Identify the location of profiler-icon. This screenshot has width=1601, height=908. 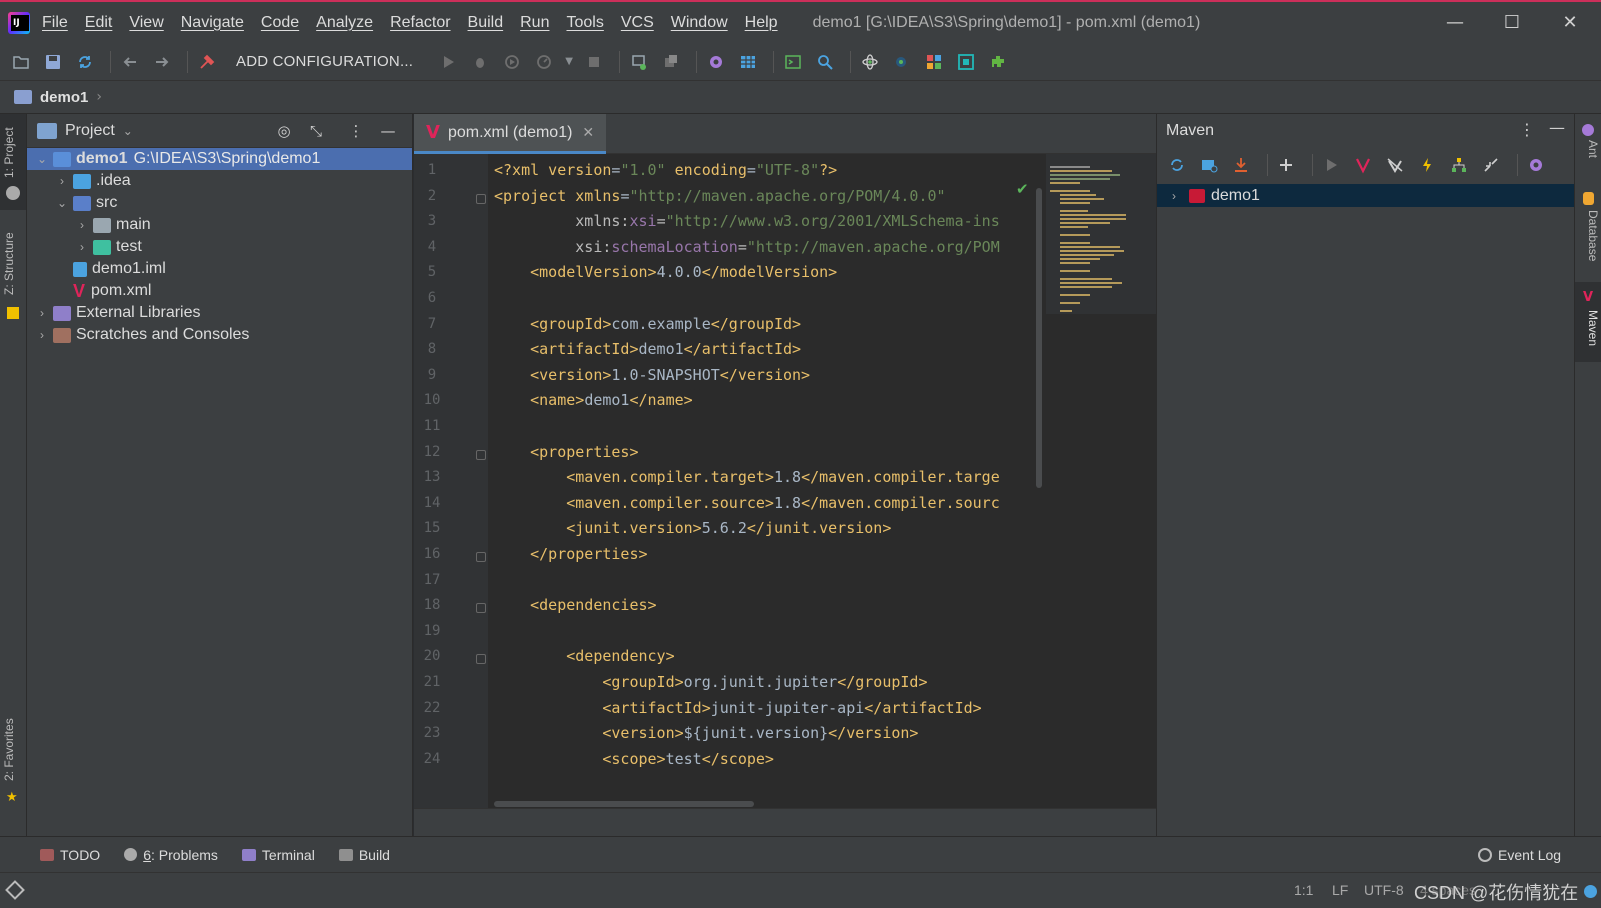
(544, 62).